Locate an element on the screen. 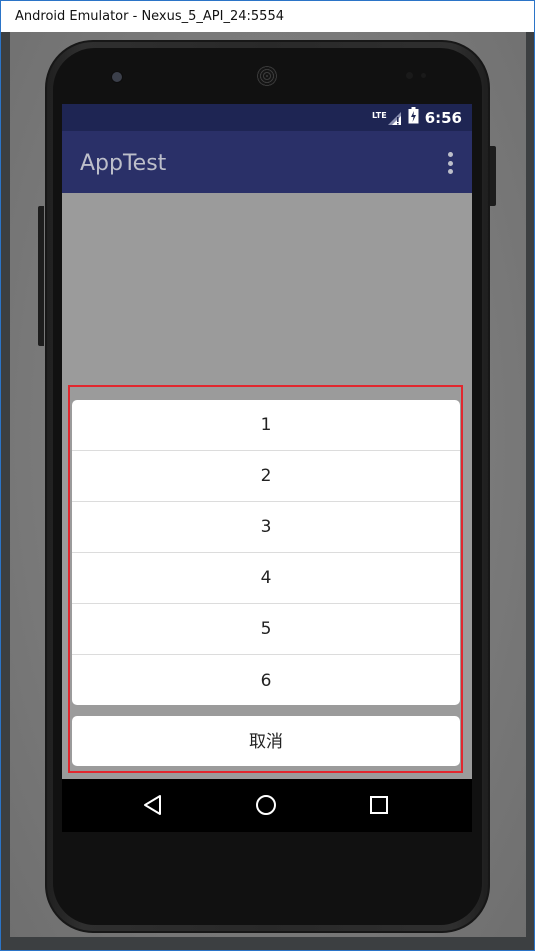 The height and width of the screenshot is (951, 535). status-icons: LTE 6:56 is located at coordinates (416, 118).